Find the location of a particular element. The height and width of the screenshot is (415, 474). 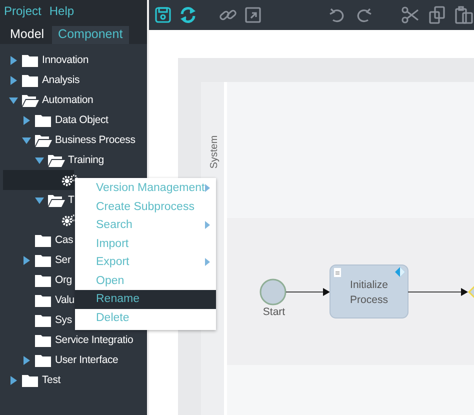

lane-label: System is located at coordinates (214, 152).